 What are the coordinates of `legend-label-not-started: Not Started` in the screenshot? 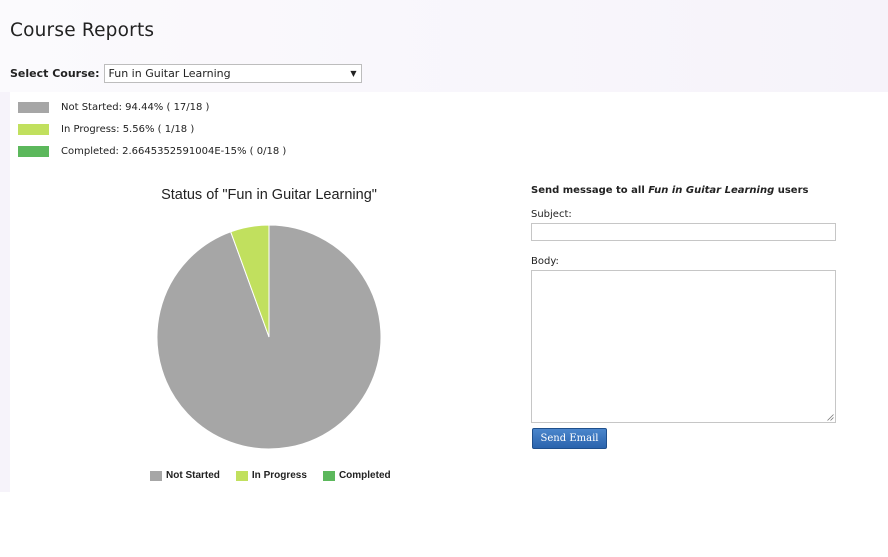 It's located at (193, 475).